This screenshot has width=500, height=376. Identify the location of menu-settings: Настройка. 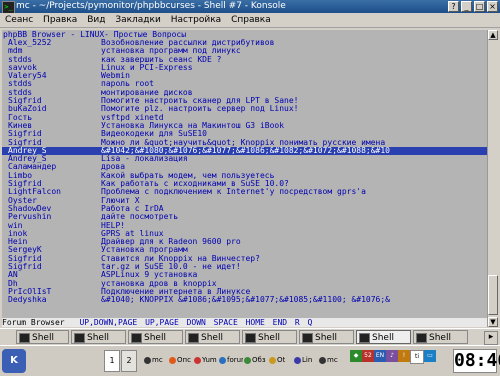
(196, 20).